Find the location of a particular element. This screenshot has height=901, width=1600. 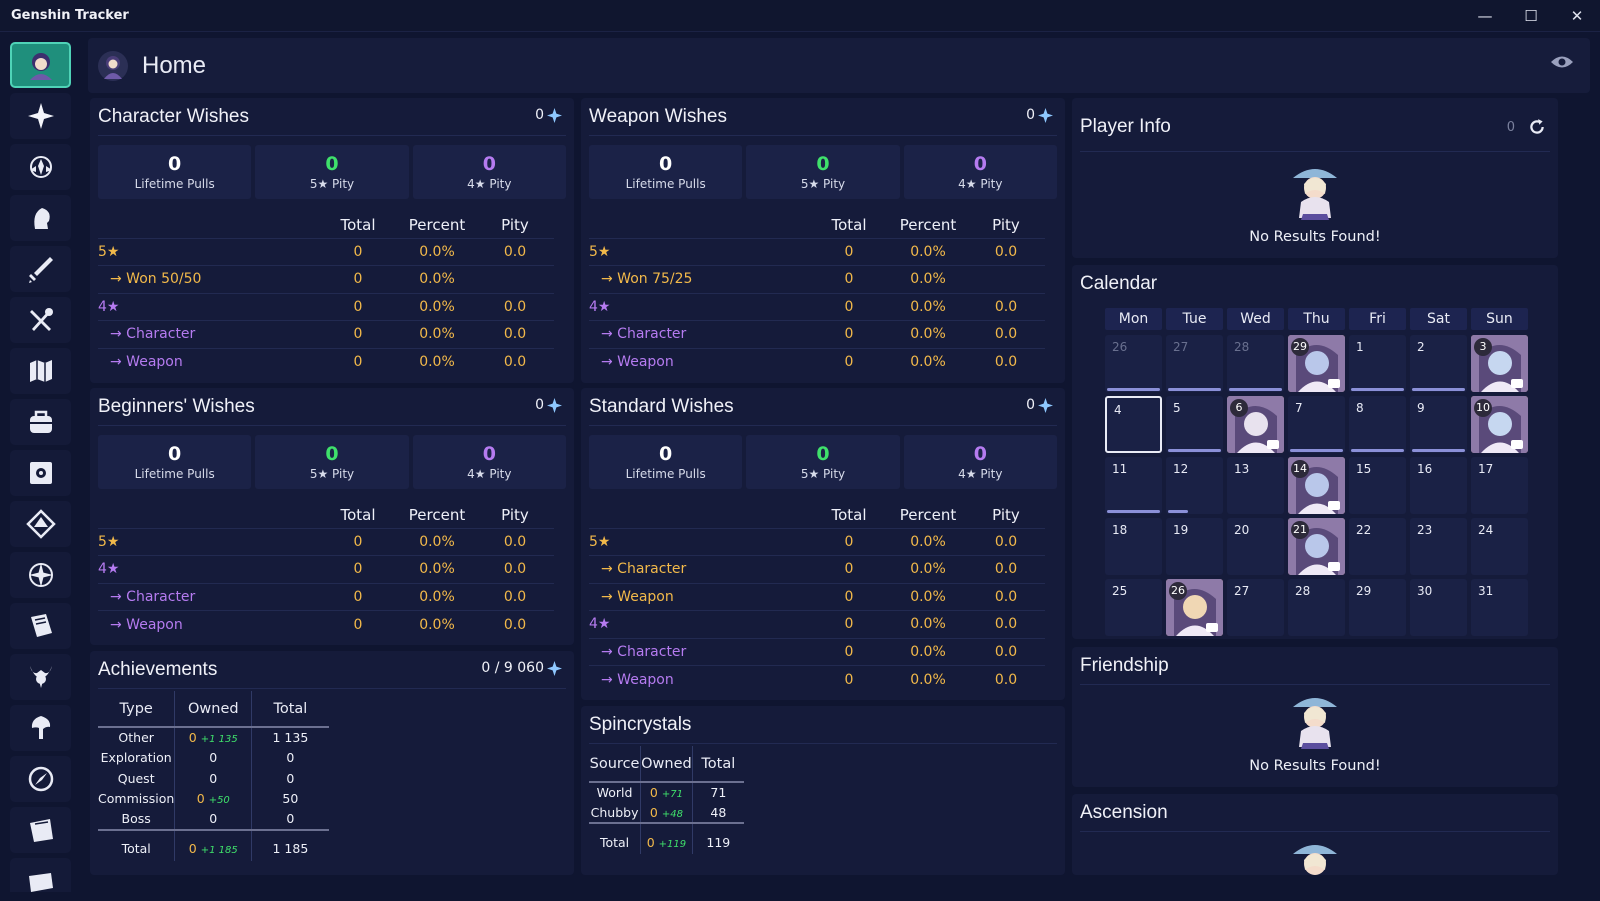

sidebar-item-characters is located at coordinates (40, 218).